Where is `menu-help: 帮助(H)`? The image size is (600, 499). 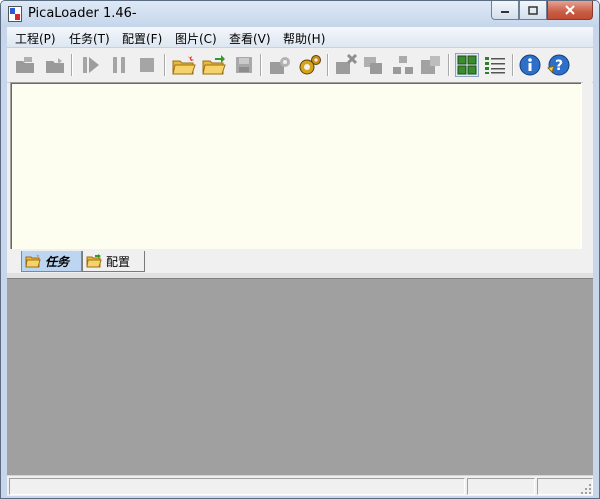
menu-help: 帮助(H) is located at coordinates (304, 38).